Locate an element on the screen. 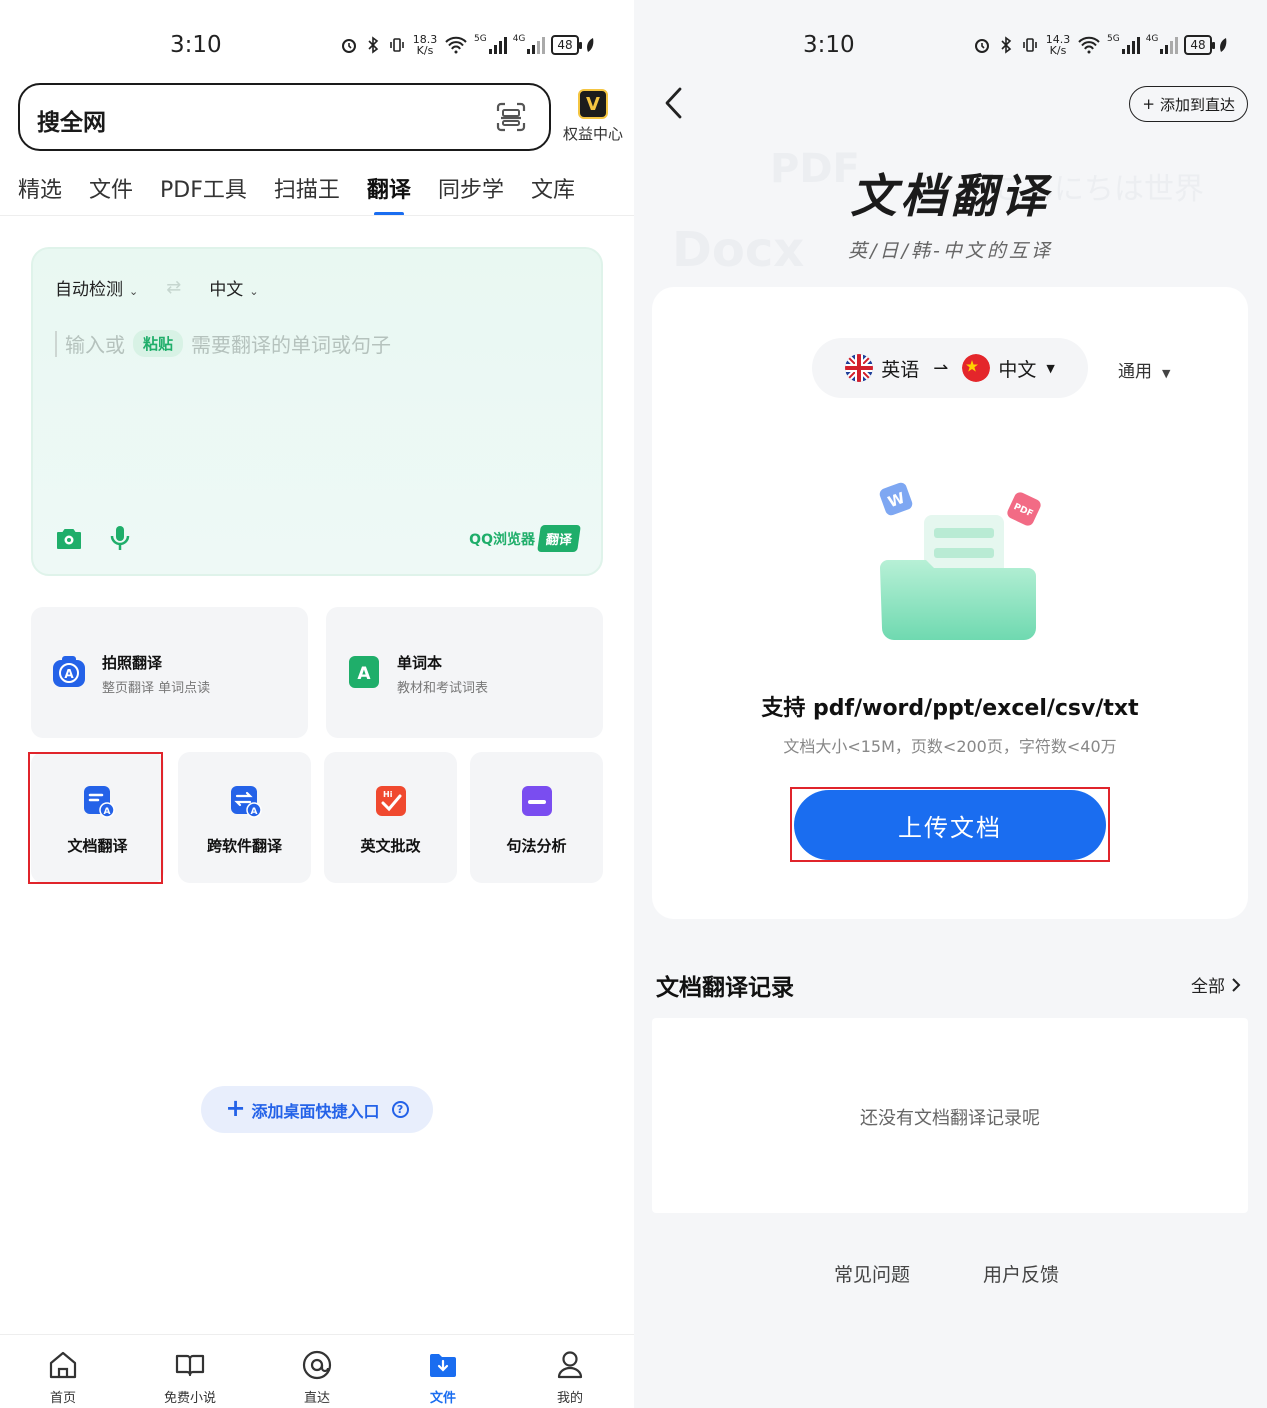  add-desktop-shortcut-button: + 添加桌面快捷入口 ? is located at coordinates (317, 1109).